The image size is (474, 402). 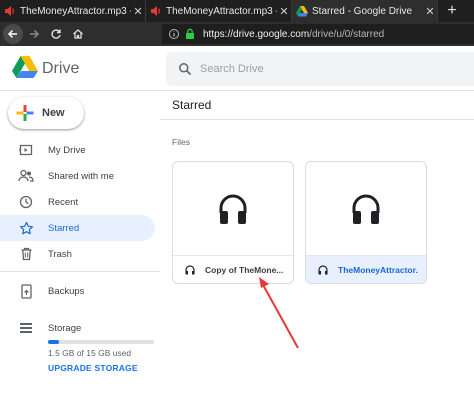 What do you see at coordinates (64, 228) in the screenshot?
I see `sidebar-item-label: Starred` at bounding box center [64, 228].